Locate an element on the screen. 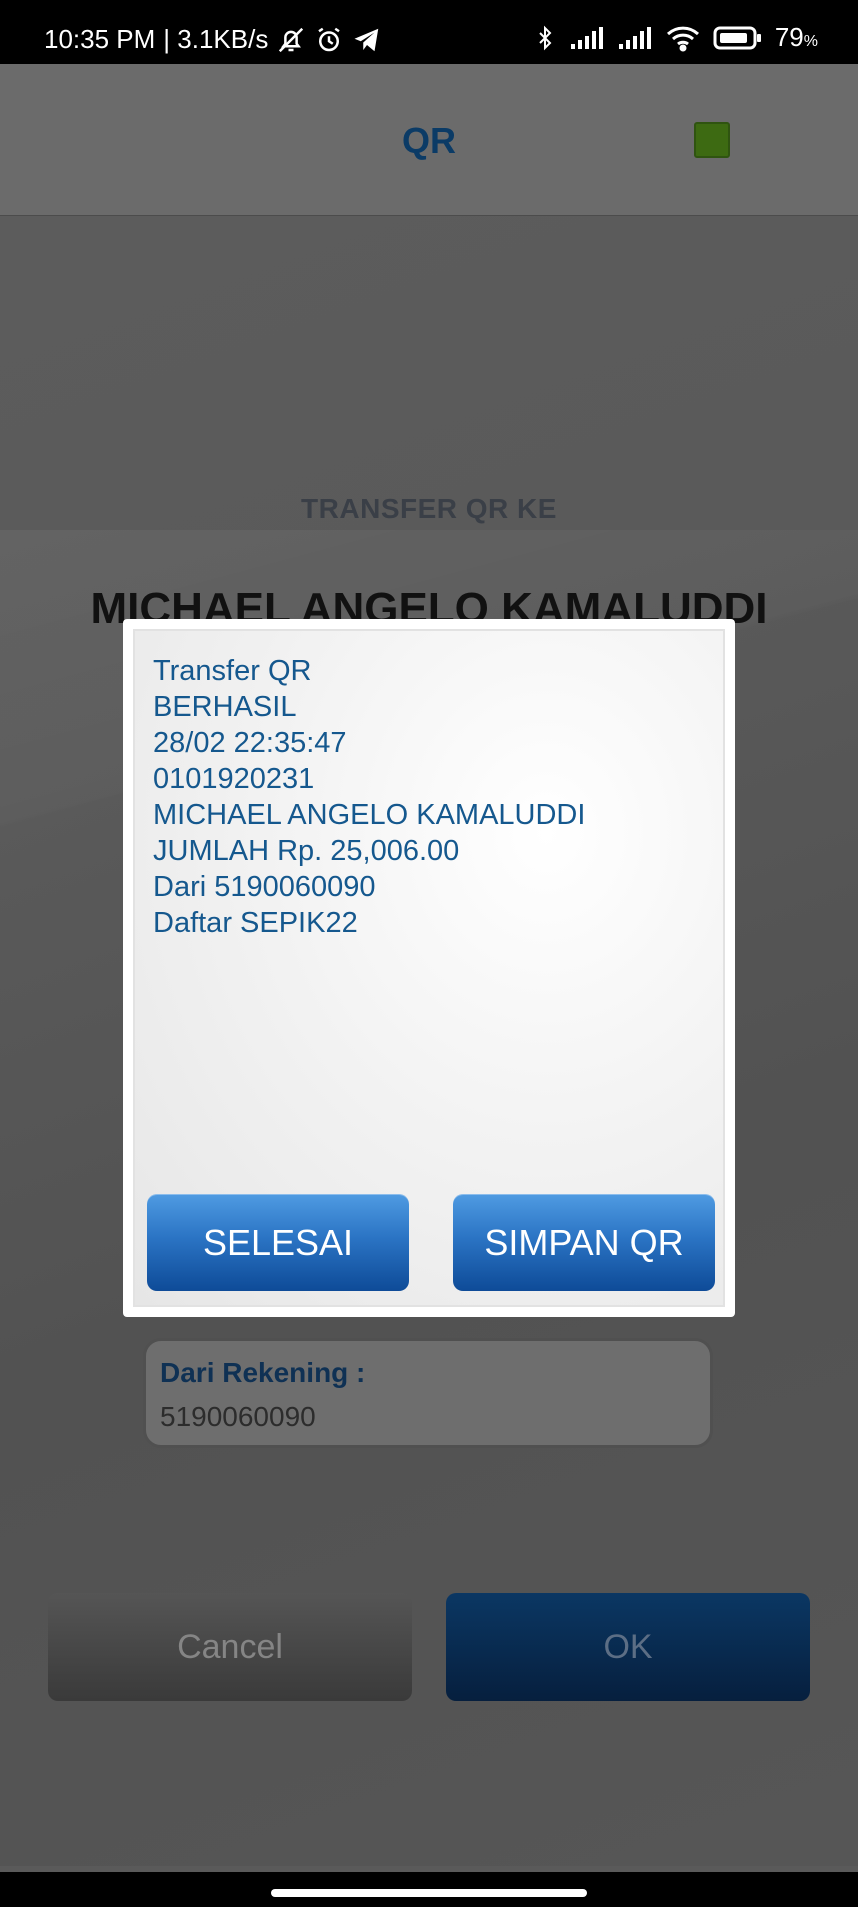 Image resolution: width=858 pixels, height=1907 pixels. from-account-value: 5190060090 is located at coordinates (238, 1416).